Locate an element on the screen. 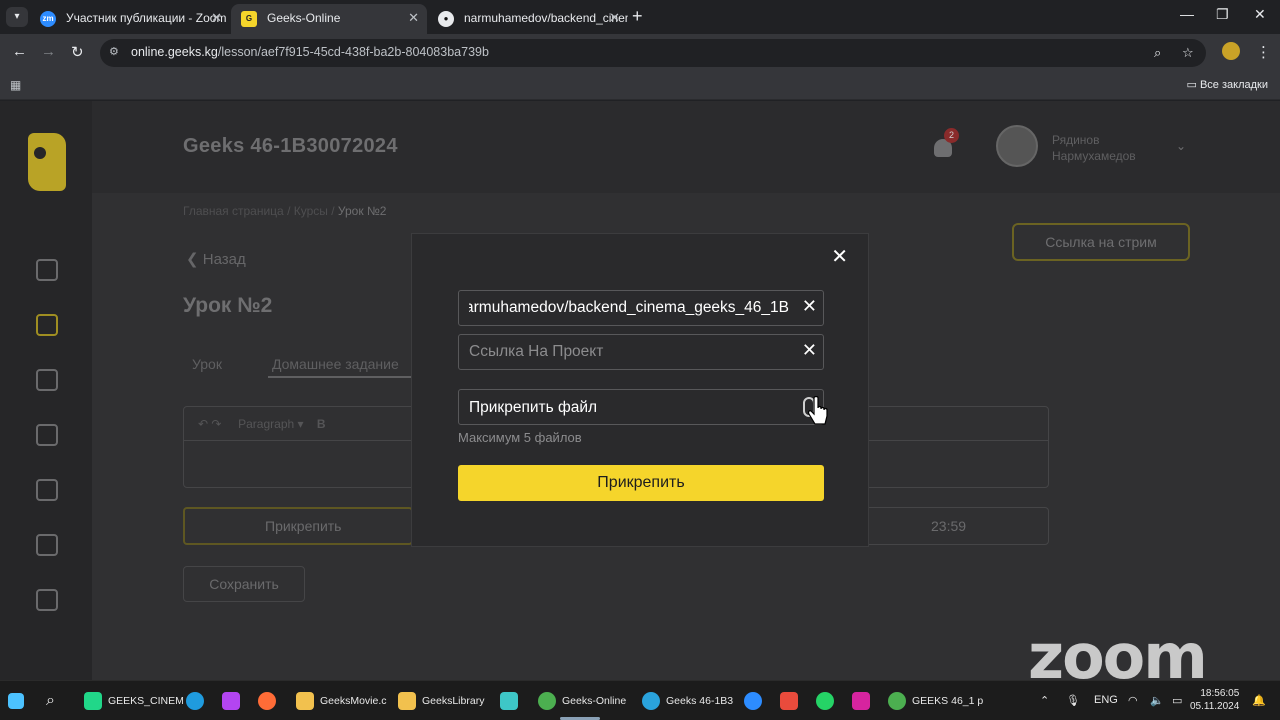 This screenshot has width=1280, height=720. clear-project-link-icon: ✕ is located at coordinates (809, 350).